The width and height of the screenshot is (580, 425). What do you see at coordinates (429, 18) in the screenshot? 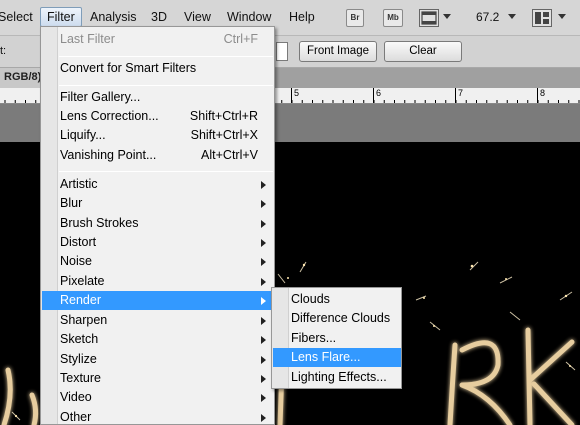
I see `view-extras-icon` at bounding box center [429, 18].